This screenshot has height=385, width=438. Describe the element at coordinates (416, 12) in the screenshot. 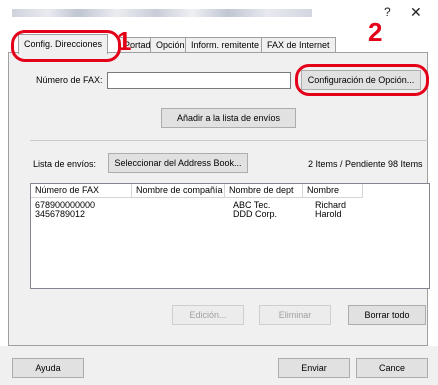

I see `close-icon: ✕` at that location.